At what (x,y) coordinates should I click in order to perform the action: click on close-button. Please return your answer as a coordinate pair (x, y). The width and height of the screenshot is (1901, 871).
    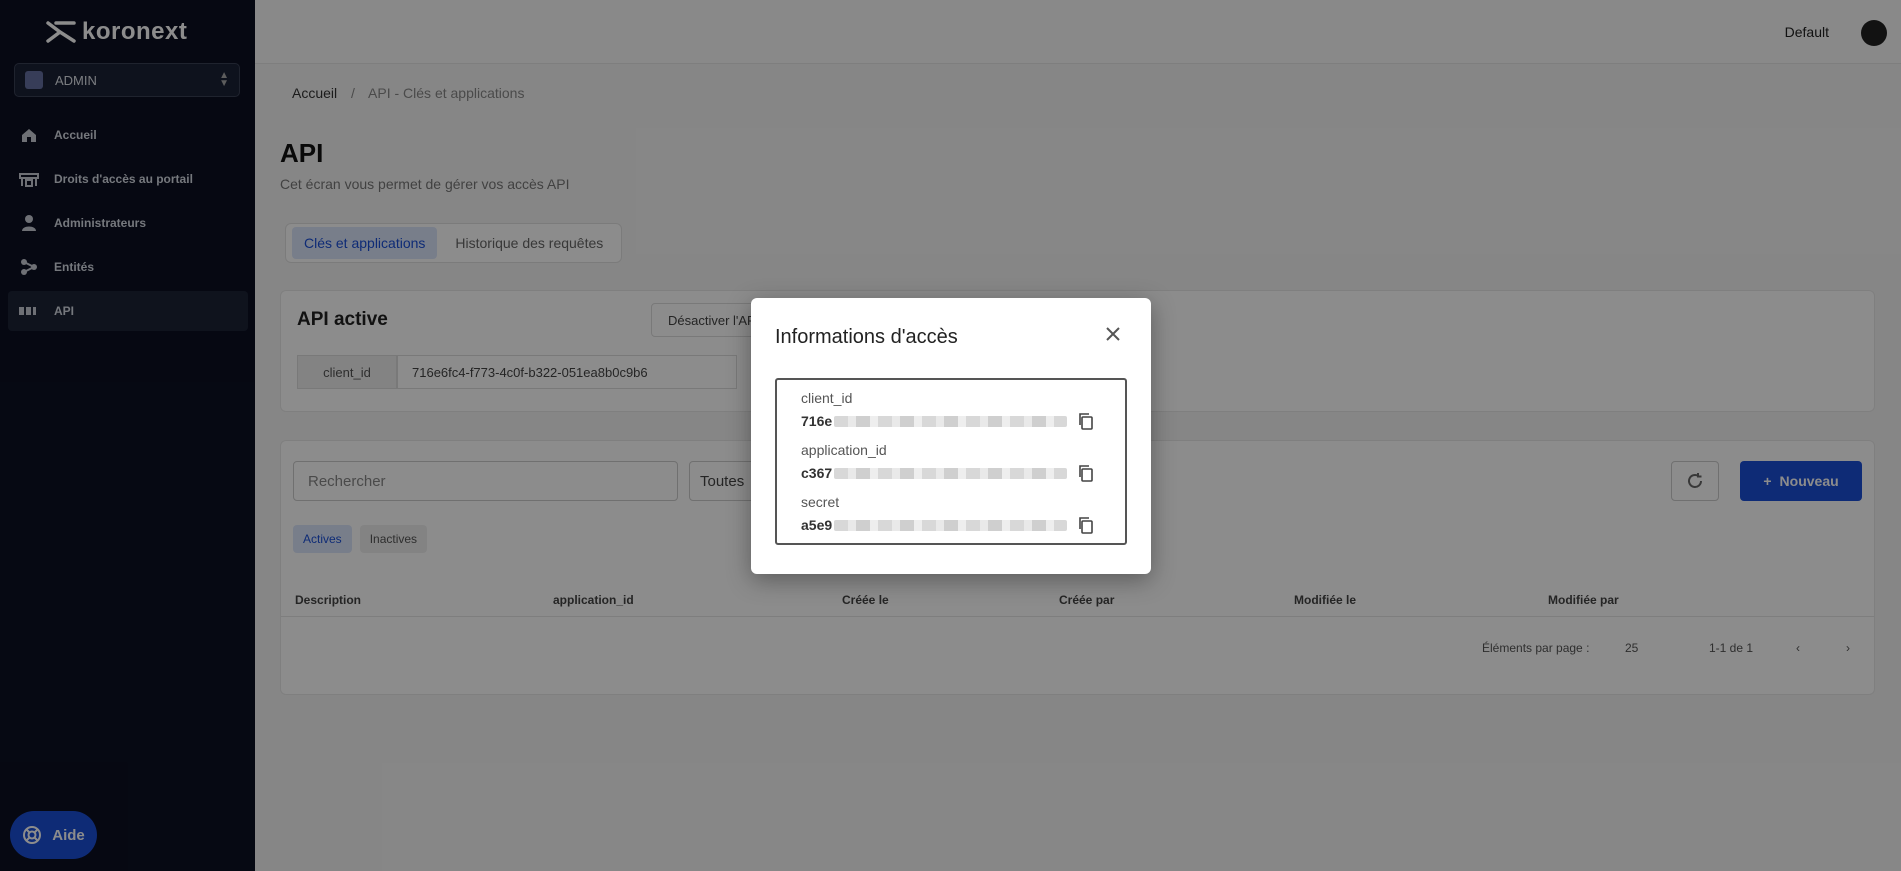
    Looking at the image, I should click on (1113, 334).